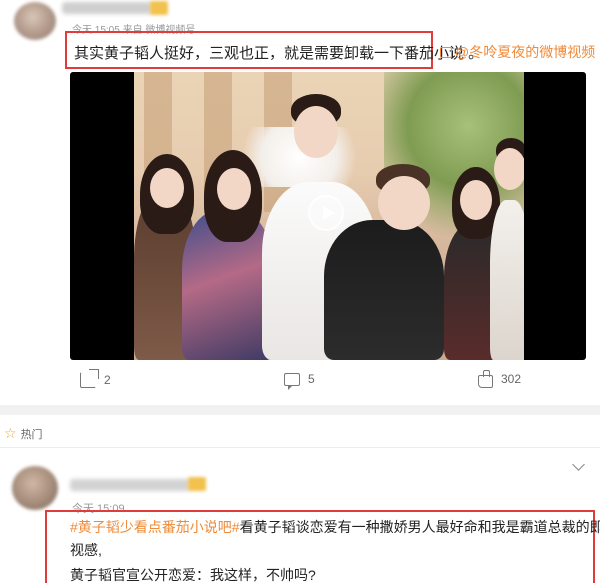 This screenshot has height=583, width=600. What do you see at coordinates (197, 484) in the screenshot?
I see `comment-user-badge-icon` at bounding box center [197, 484].